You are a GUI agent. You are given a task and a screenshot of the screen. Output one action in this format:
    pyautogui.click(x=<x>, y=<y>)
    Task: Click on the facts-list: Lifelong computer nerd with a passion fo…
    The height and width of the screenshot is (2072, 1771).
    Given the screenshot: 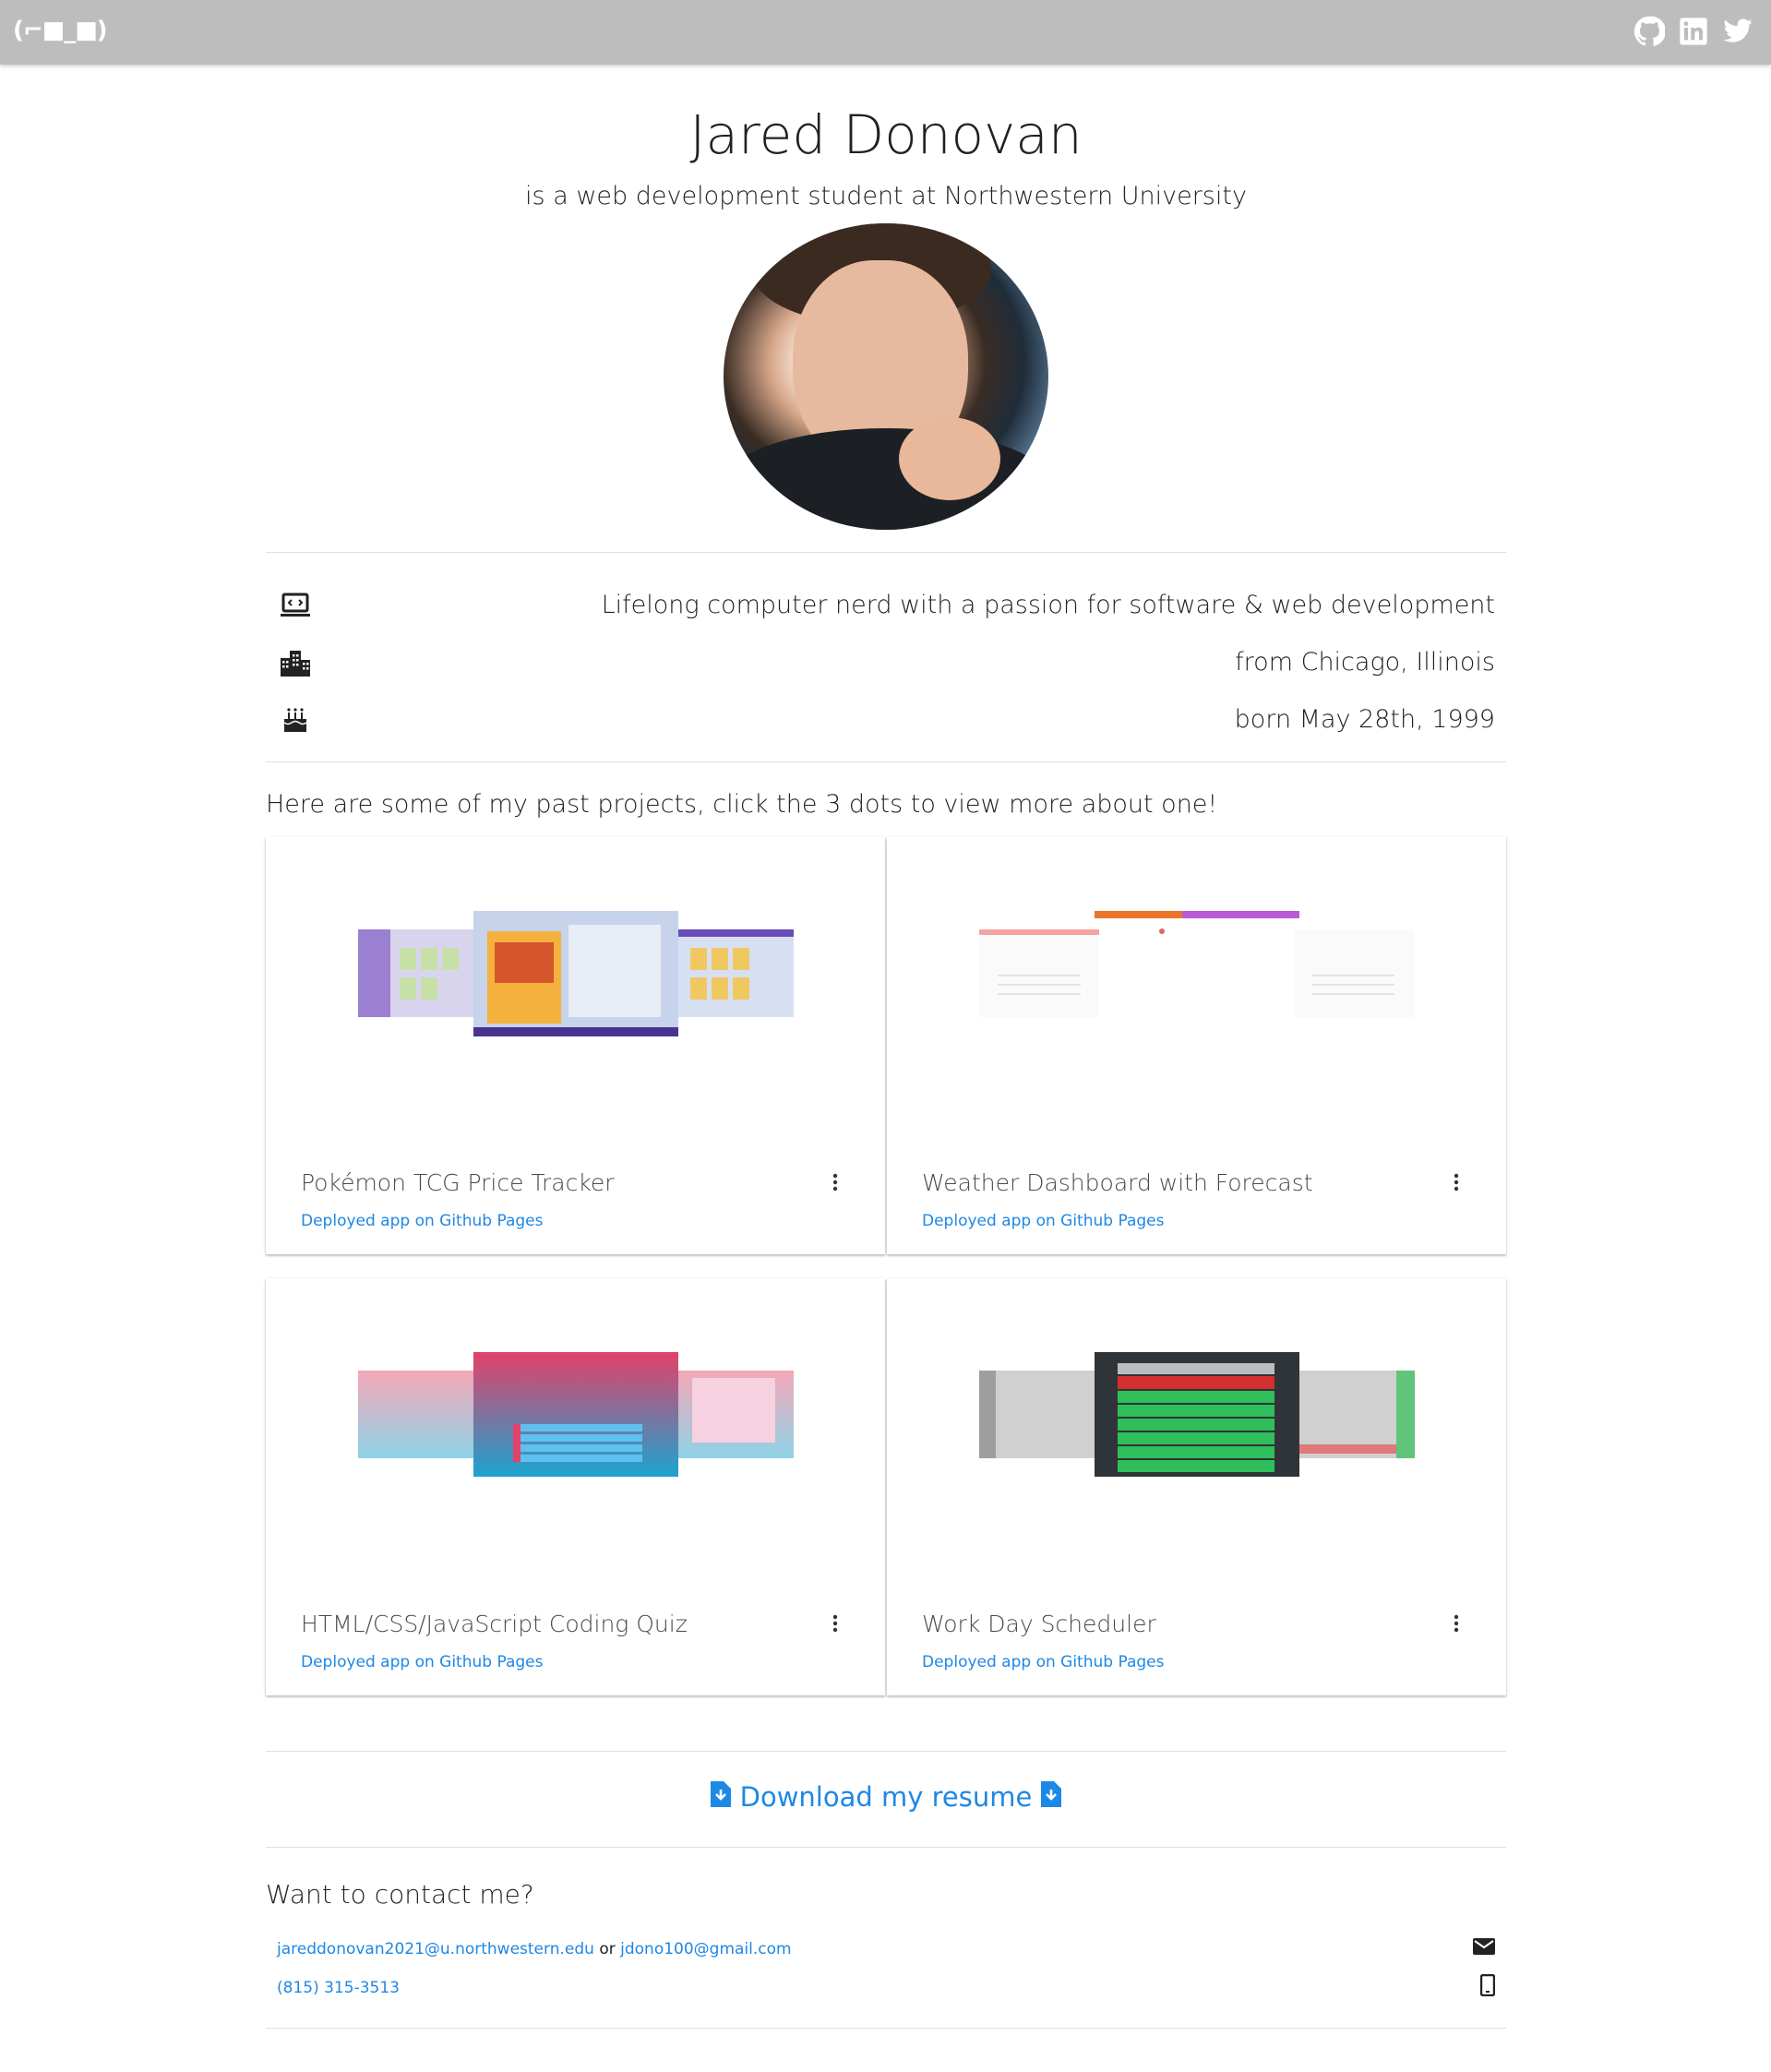 What is the action you would take?
    pyautogui.click(x=886, y=657)
    